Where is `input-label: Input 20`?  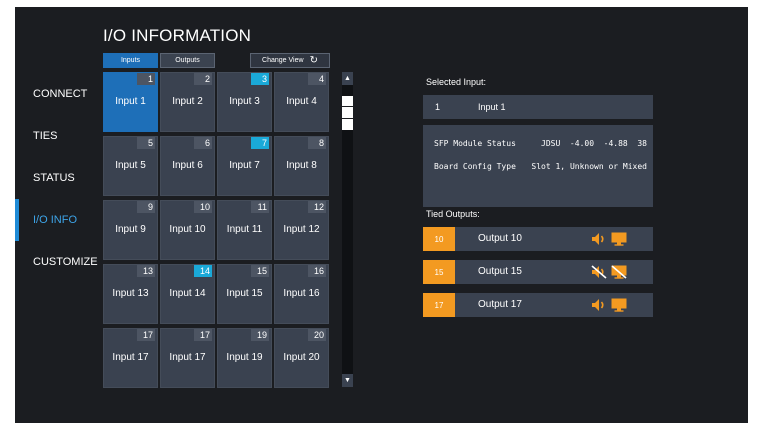
input-label: Input 20 is located at coordinates (301, 357).